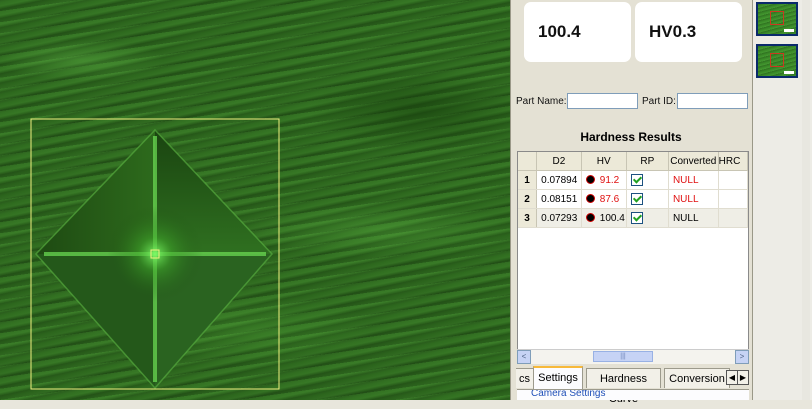 The width and height of the screenshot is (812, 409). I want to click on part-name-label: Part Name:, so click(541, 101).